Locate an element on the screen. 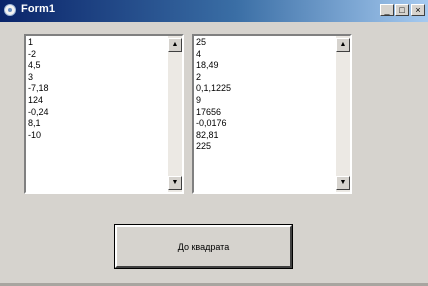 The image size is (428, 286). input-list-items: 1 -2 4,5 3 -7,18 124 -0,24 8,1 -10 is located at coordinates (97, 89).